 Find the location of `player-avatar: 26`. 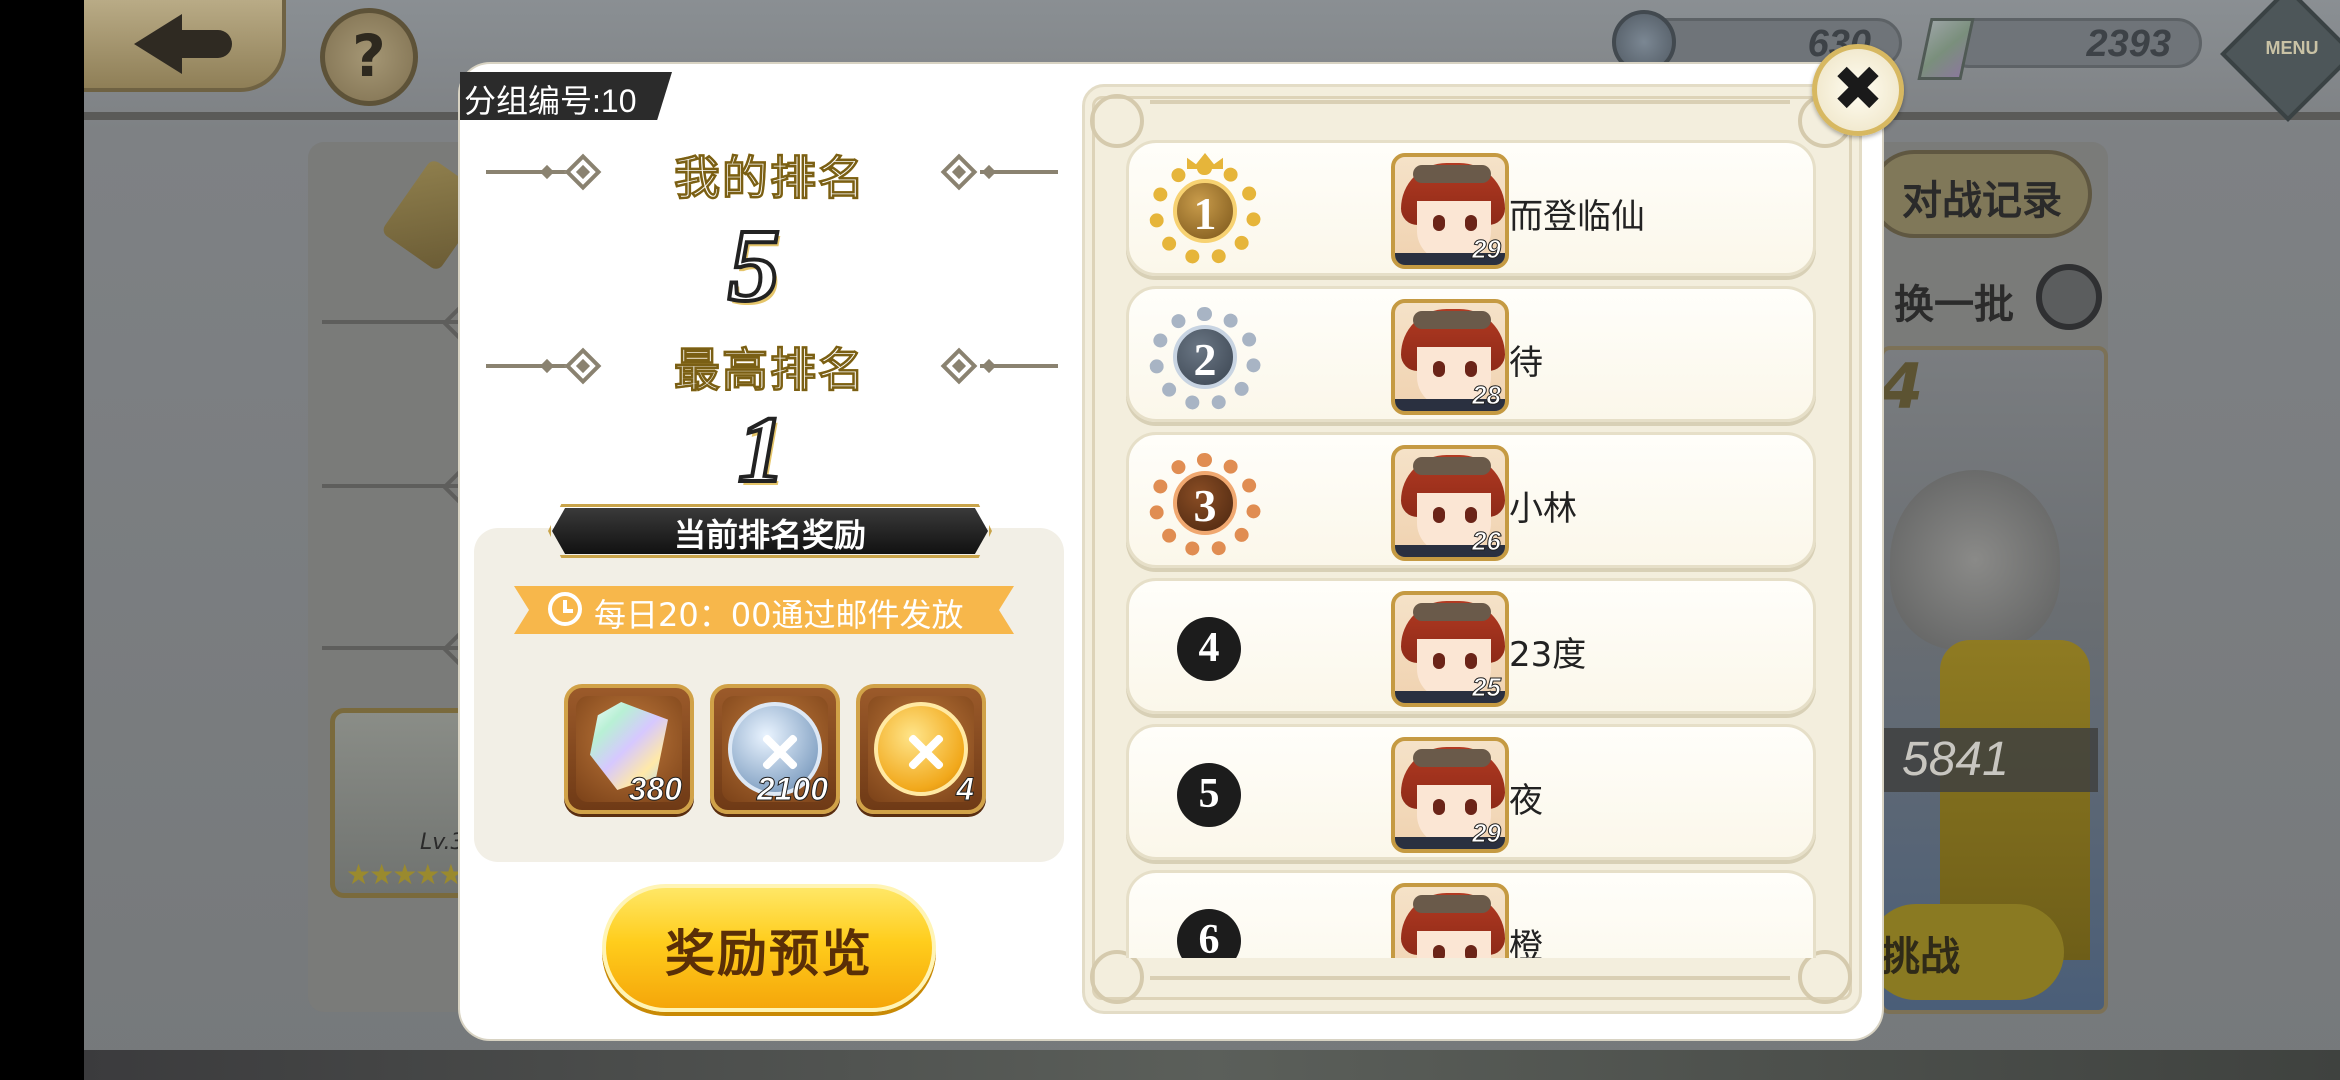

player-avatar: 26 is located at coordinates (1450, 503).